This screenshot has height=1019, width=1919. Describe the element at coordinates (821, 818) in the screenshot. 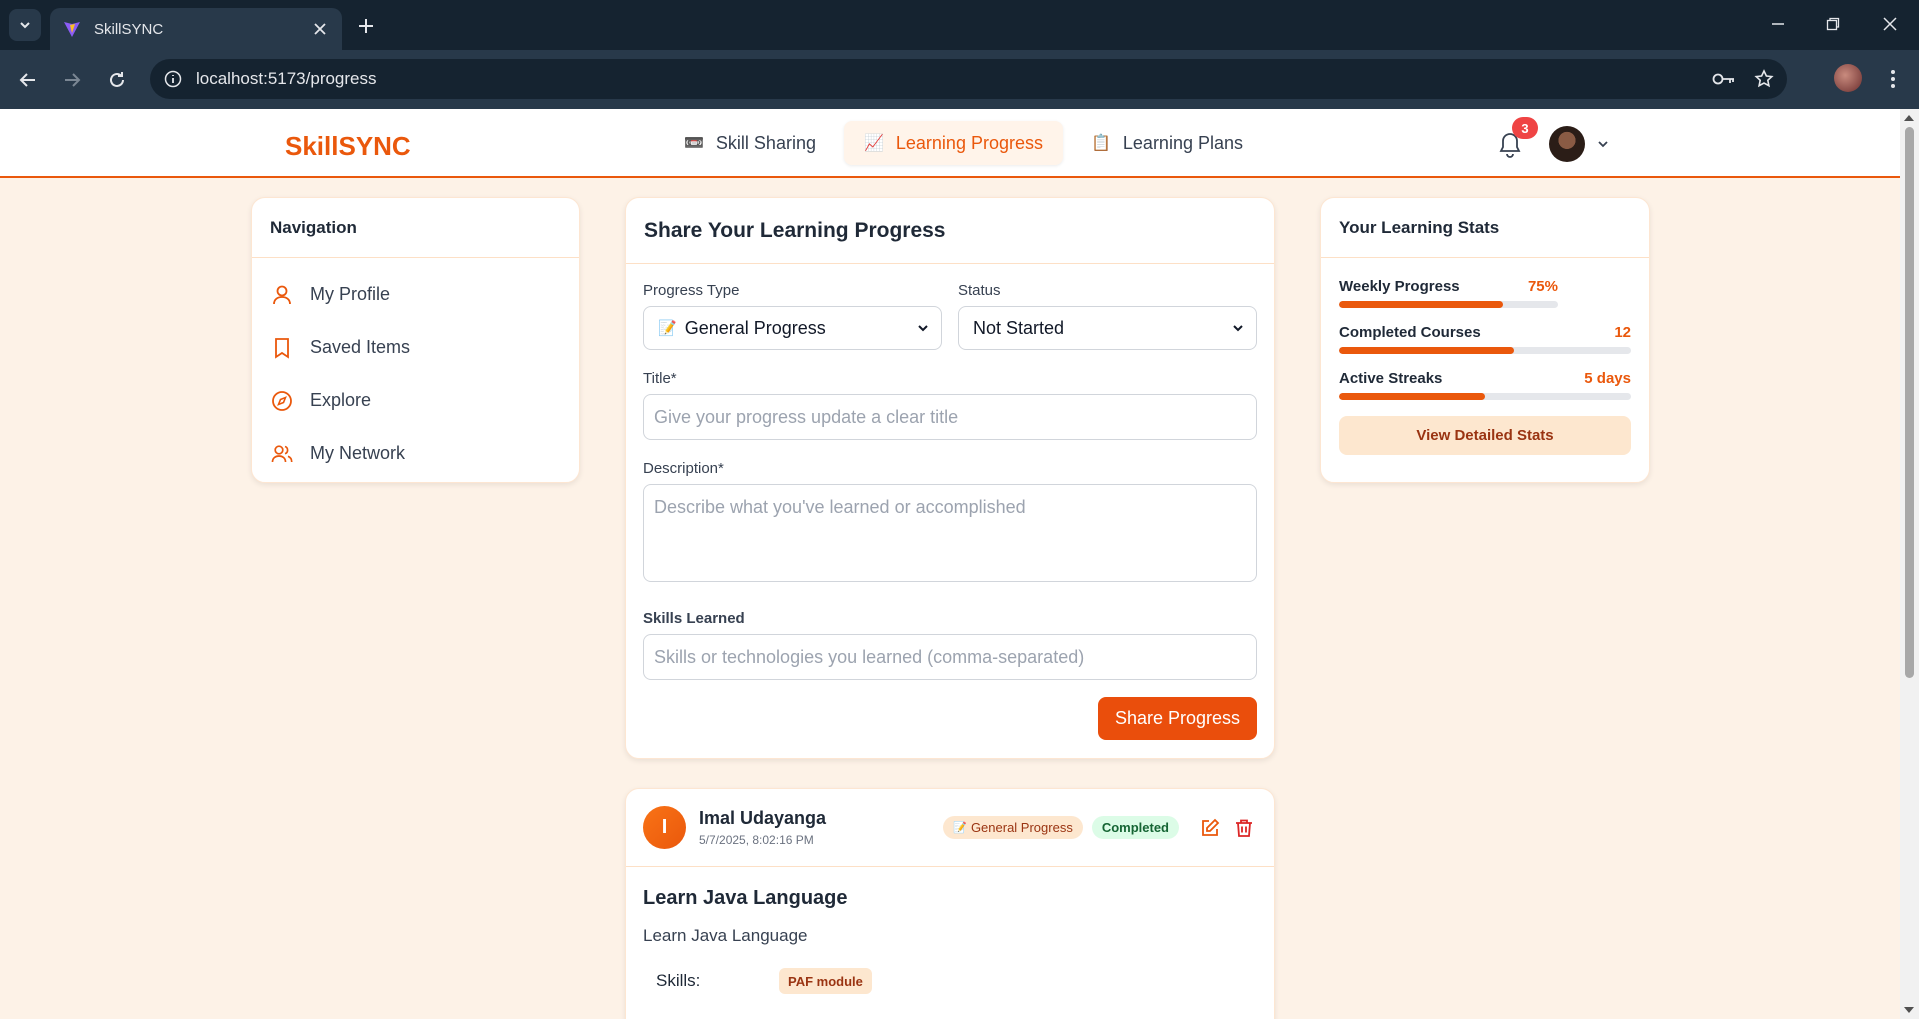

I see `post-author-name: Imal Udayanga` at that location.